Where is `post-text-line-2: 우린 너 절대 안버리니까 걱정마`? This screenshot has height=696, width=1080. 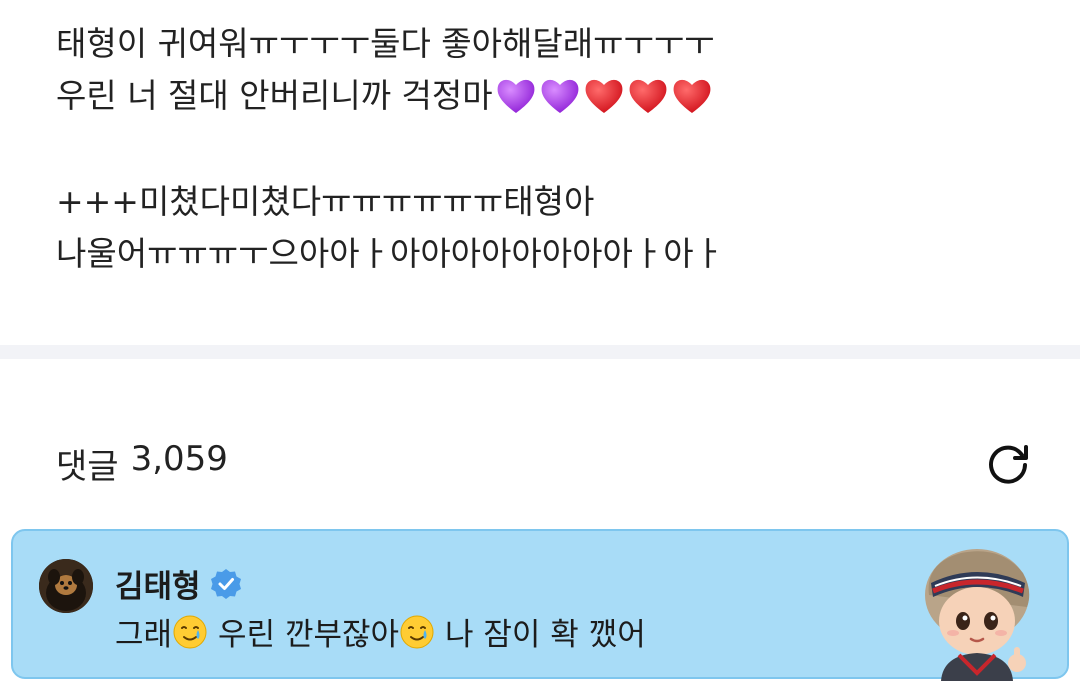 post-text-line-2: 우린 너 절대 안버리니까 걱정마 is located at coordinates (551, 96).